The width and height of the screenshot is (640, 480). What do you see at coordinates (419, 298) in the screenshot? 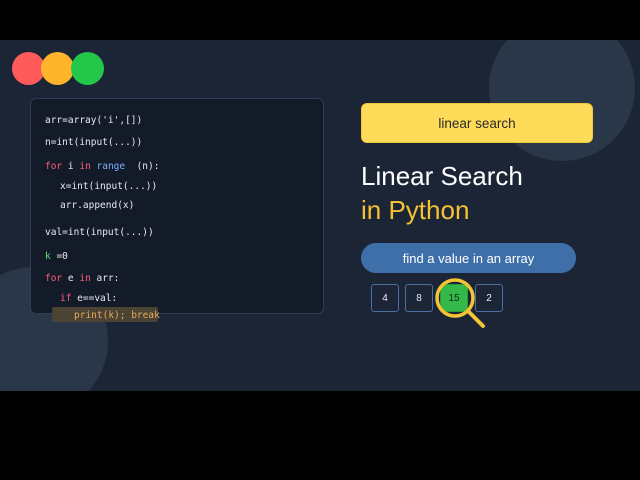
I see `array-cell: 8` at bounding box center [419, 298].